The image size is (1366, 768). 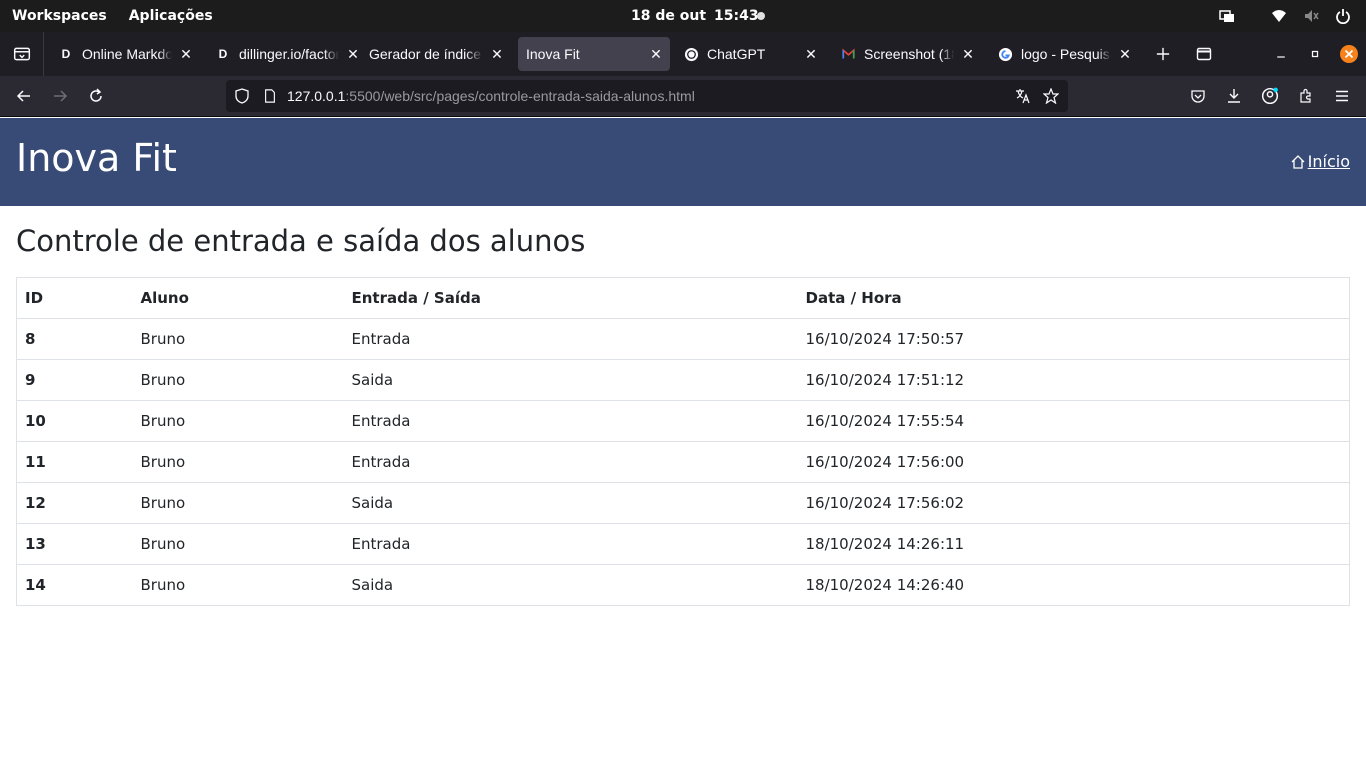 What do you see at coordinates (125, 54) in the screenshot?
I see `tab-online-markdown: D Online Markdown ✕` at bounding box center [125, 54].